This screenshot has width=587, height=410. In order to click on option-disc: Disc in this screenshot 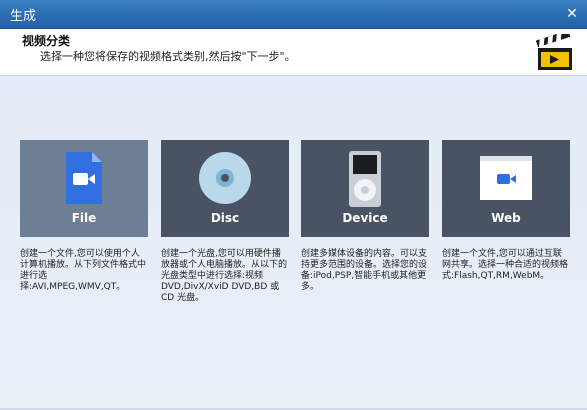, I will do `click(225, 188)`.